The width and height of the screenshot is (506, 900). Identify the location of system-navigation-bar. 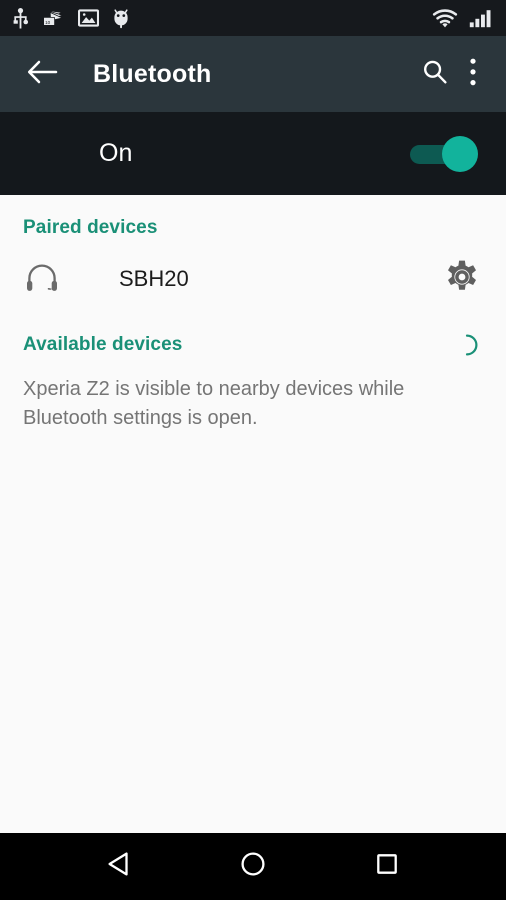
(253, 866).